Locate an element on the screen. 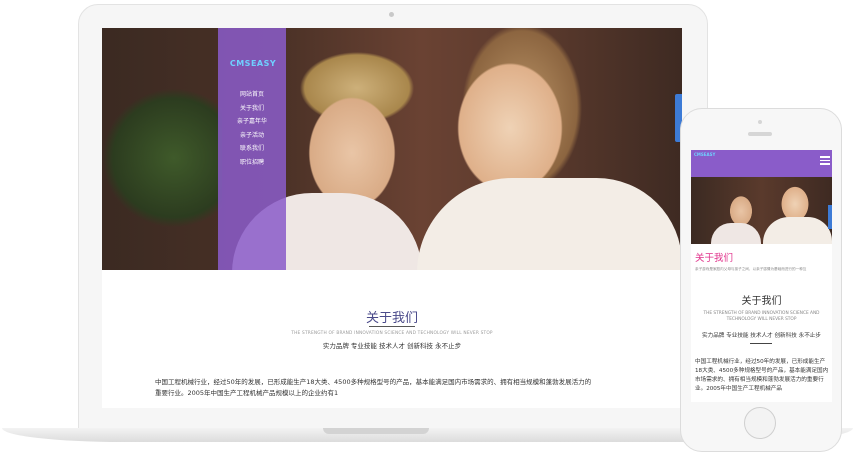 The height and width of the screenshot is (462, 855). main-nav: 网站首页 关于我们 亲子嘉年华 亲子活动 联系我们 职位招聘 is located at coordinates (252, 128).